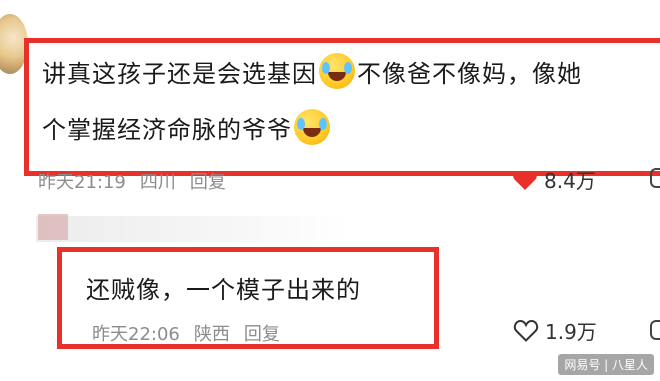  I want to click on reply-avatar, so click(53, 227).